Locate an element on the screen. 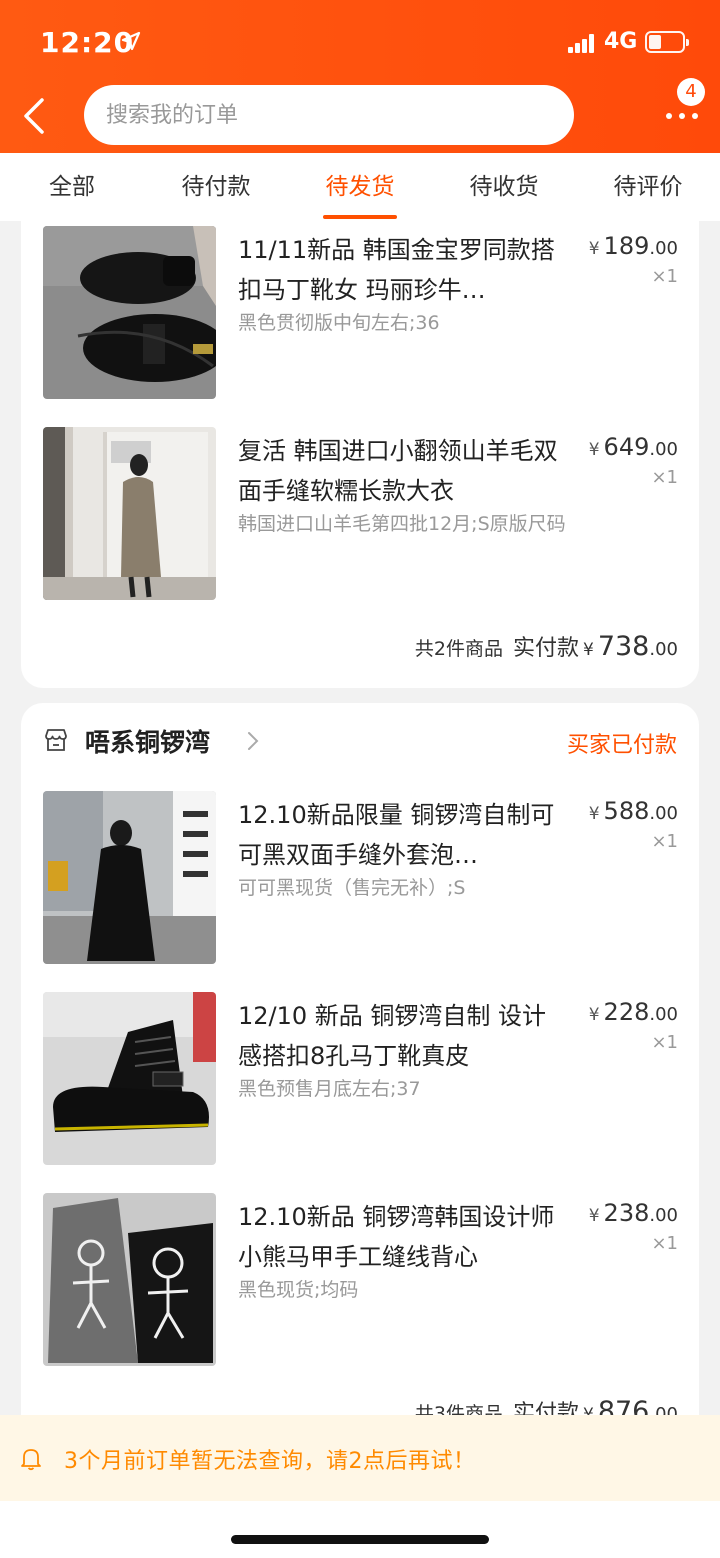 The height and width of the screenshot is (1558, 720). tab-pending-review: 待评价 is located at coordinates (648, 187).